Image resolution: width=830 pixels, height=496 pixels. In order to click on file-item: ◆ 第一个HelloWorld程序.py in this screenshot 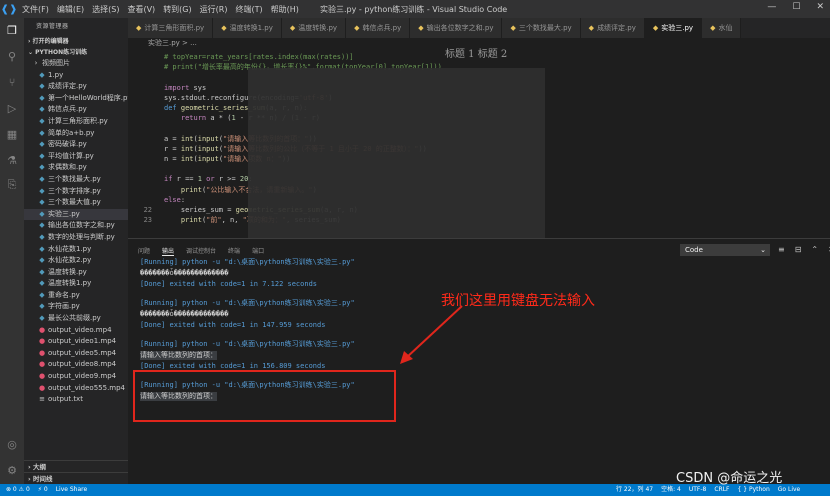, I will do `click(76, 99)`.